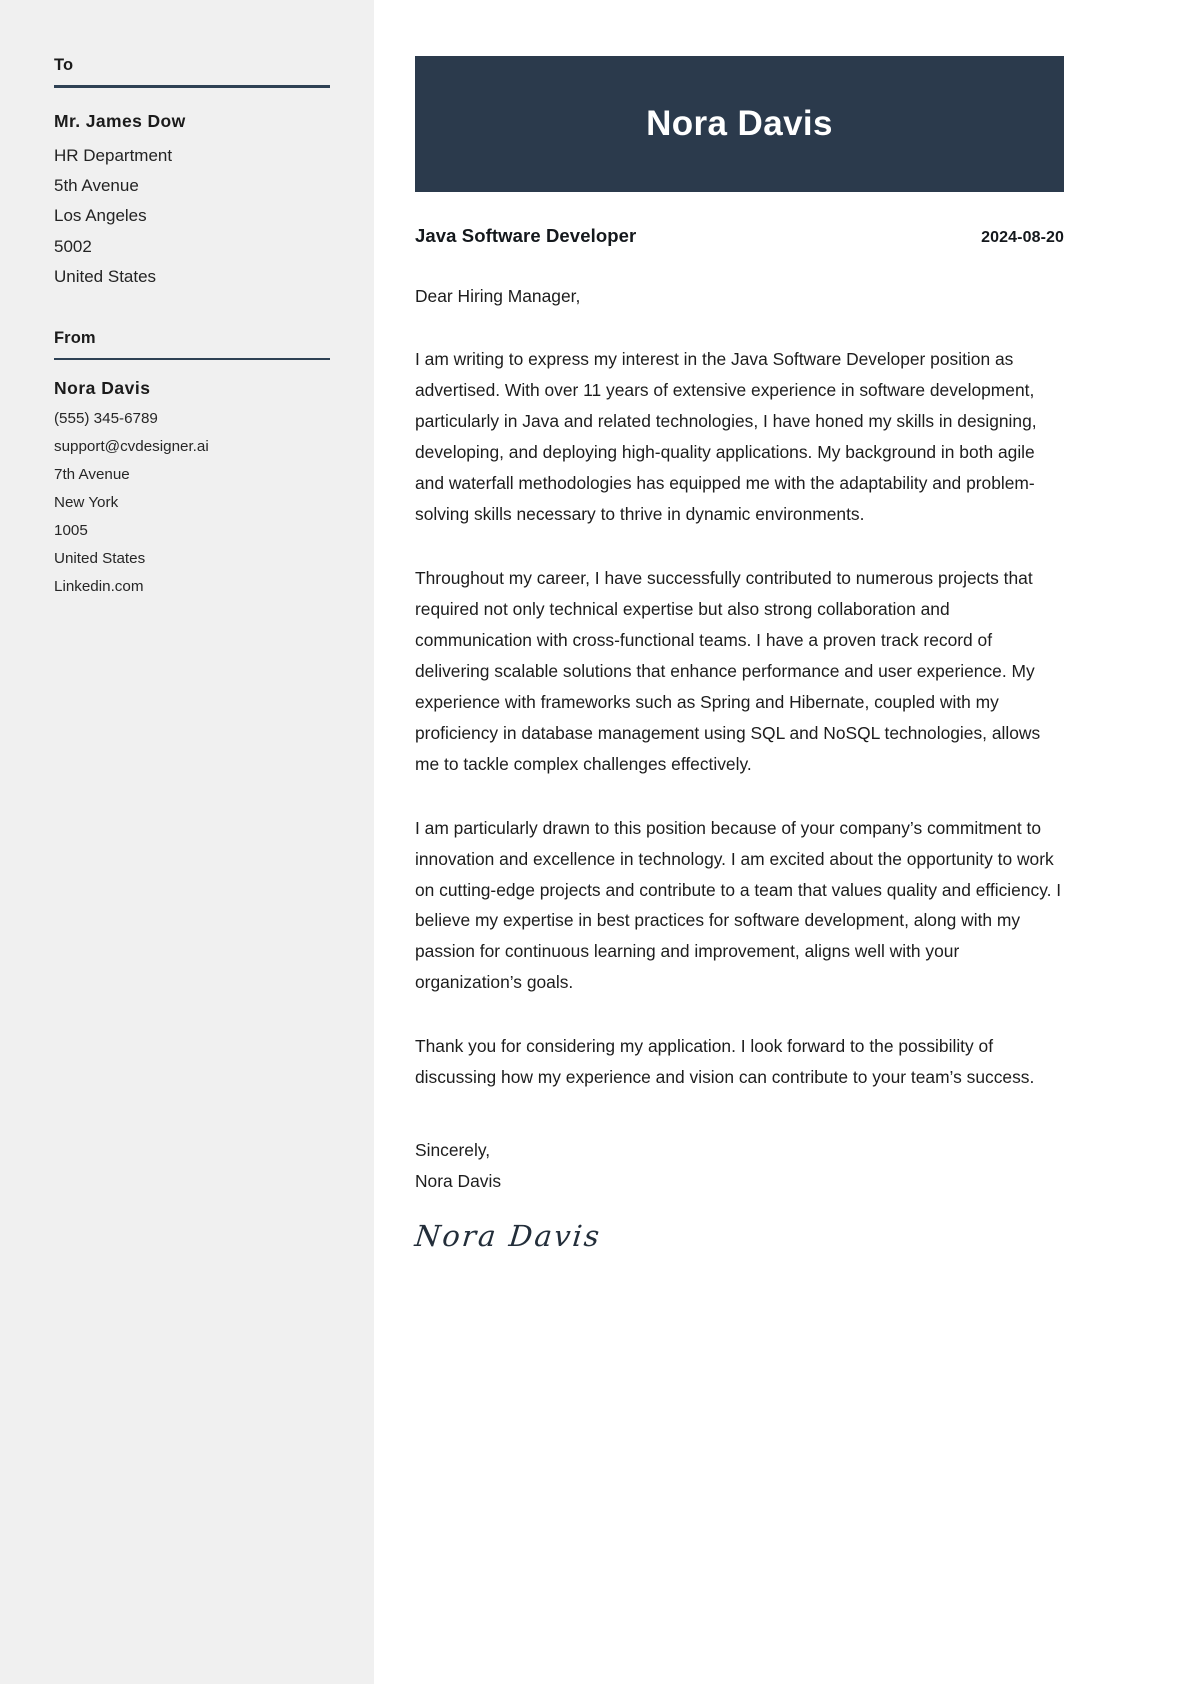 The image size is (1200, 1684). I want to click on to-divider, so click(192, 86).